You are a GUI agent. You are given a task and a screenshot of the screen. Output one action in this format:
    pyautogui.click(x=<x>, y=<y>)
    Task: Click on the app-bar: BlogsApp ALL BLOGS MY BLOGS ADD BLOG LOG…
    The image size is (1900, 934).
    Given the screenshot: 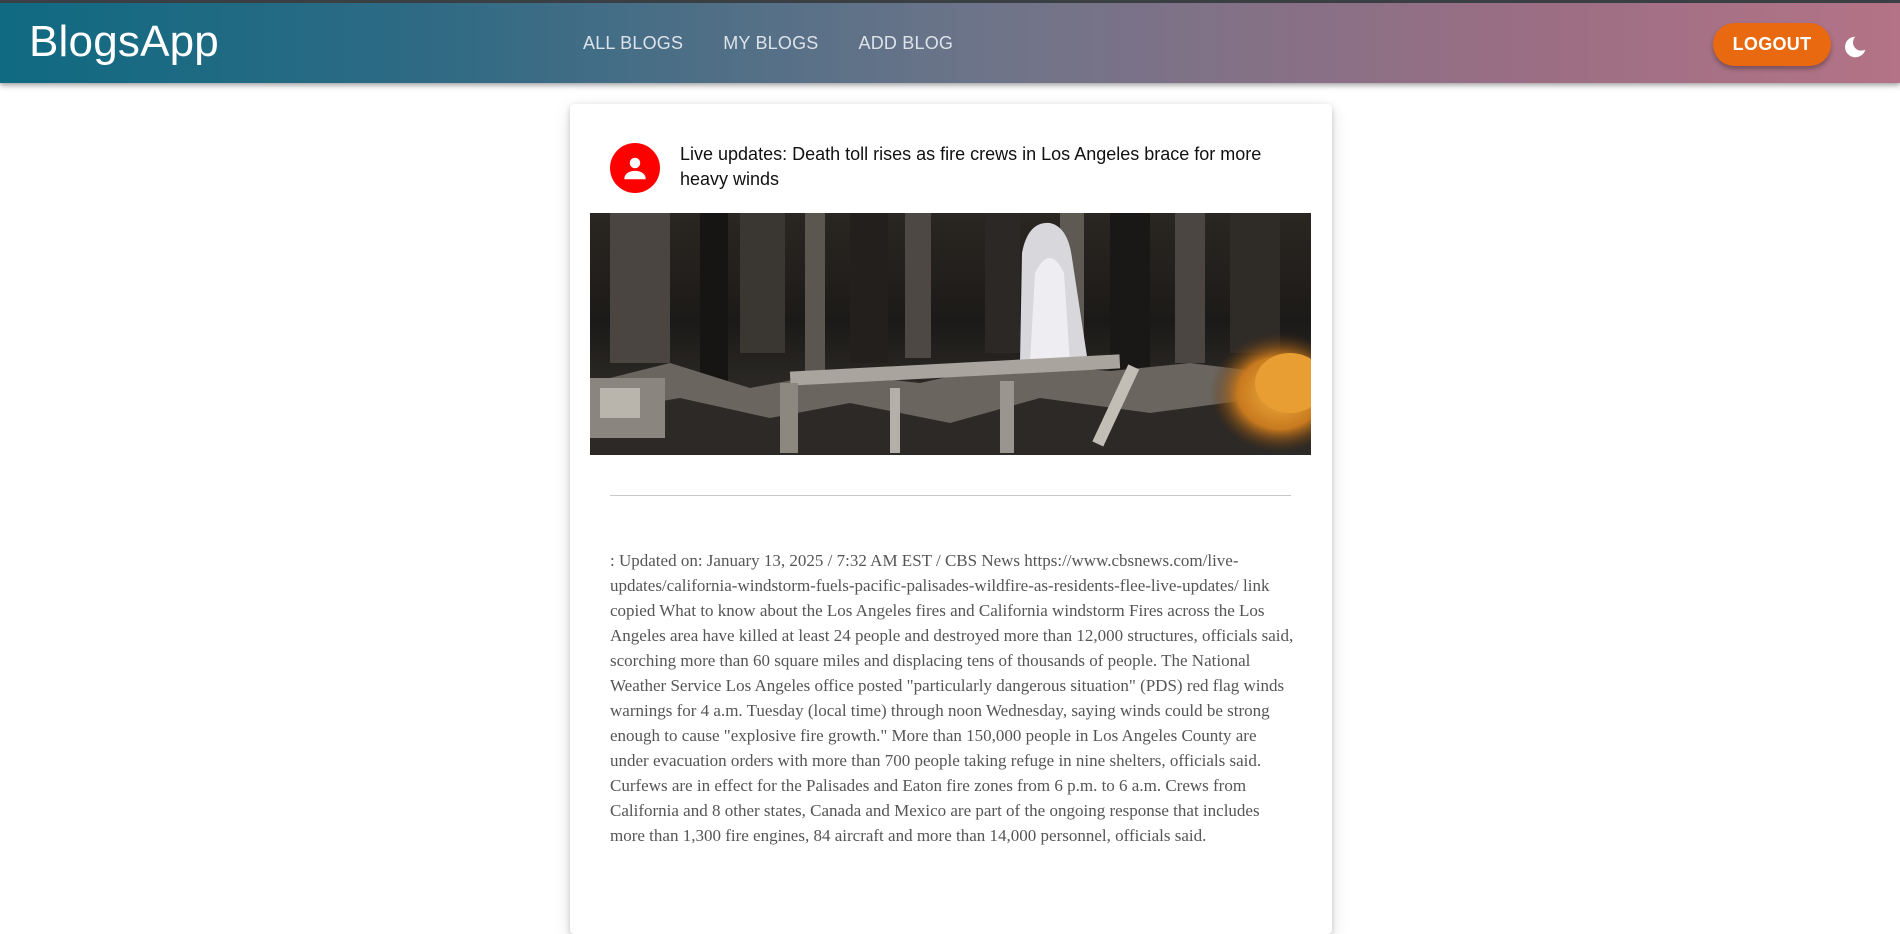 What is the action you would take?
    pyautogui.click(x=950, y=41)
    